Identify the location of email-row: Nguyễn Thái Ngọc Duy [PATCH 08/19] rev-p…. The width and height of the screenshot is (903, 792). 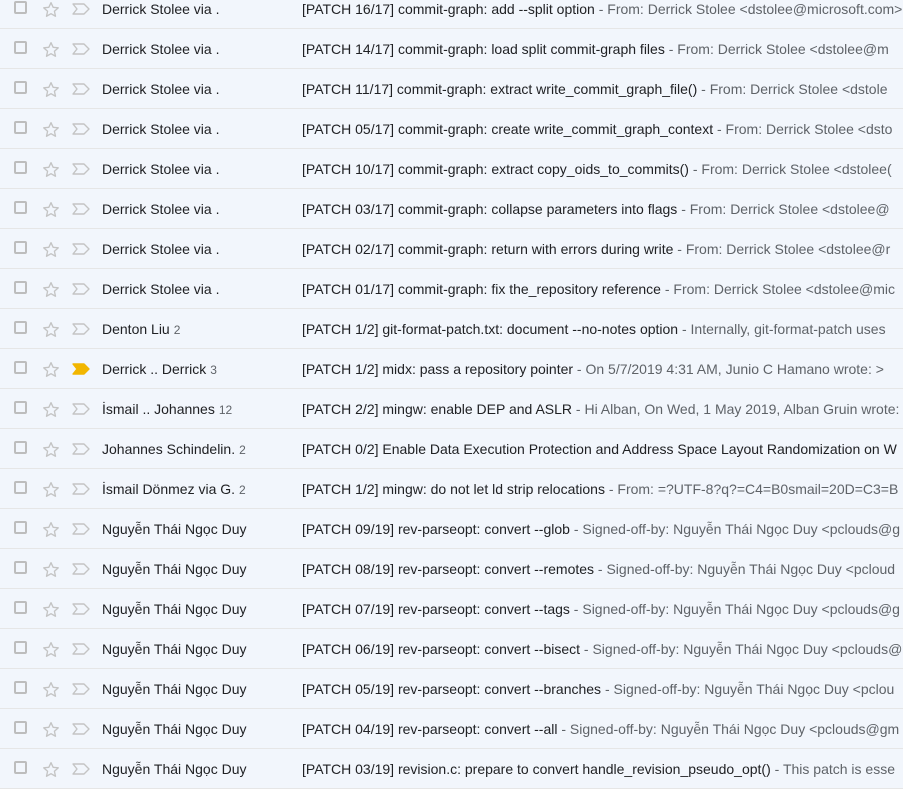
(451, 569).